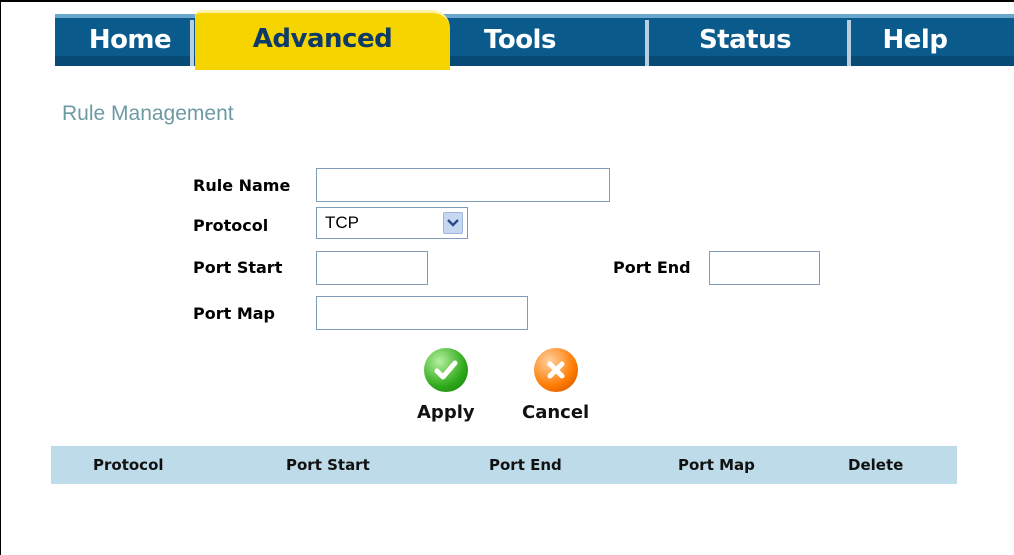 The width and height of the screenshot is (1014, 555). I want to click on page-title: Rule Management, so click(148, 113).